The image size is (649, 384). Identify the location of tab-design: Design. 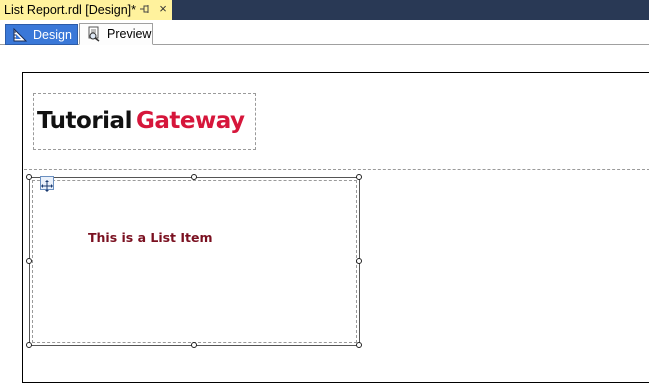
(41, 34).